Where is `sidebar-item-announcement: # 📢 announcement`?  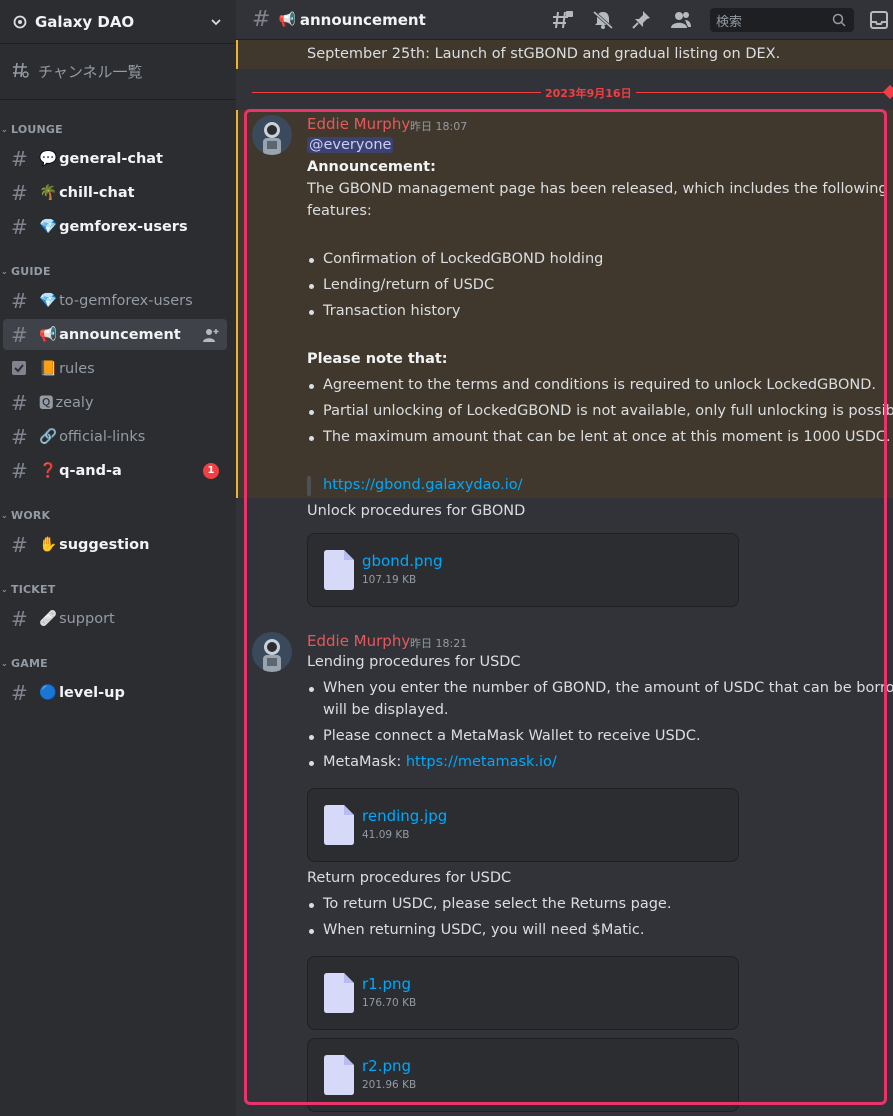 sidebar-item-announcement: # 📢 announcement is located at coordinates (115, 334).